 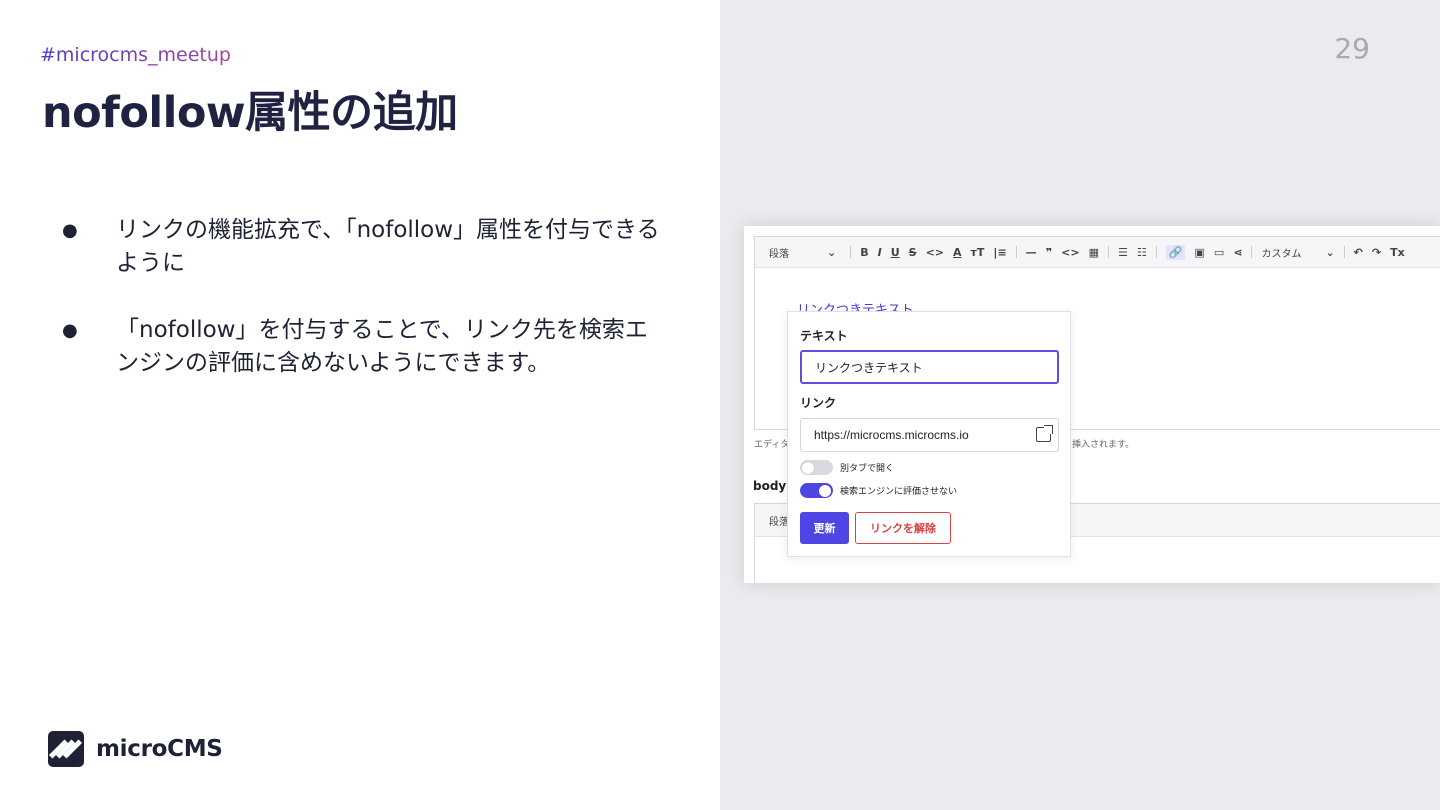 I want to click on image-icon: ▣, so click(x=1199, y=252).